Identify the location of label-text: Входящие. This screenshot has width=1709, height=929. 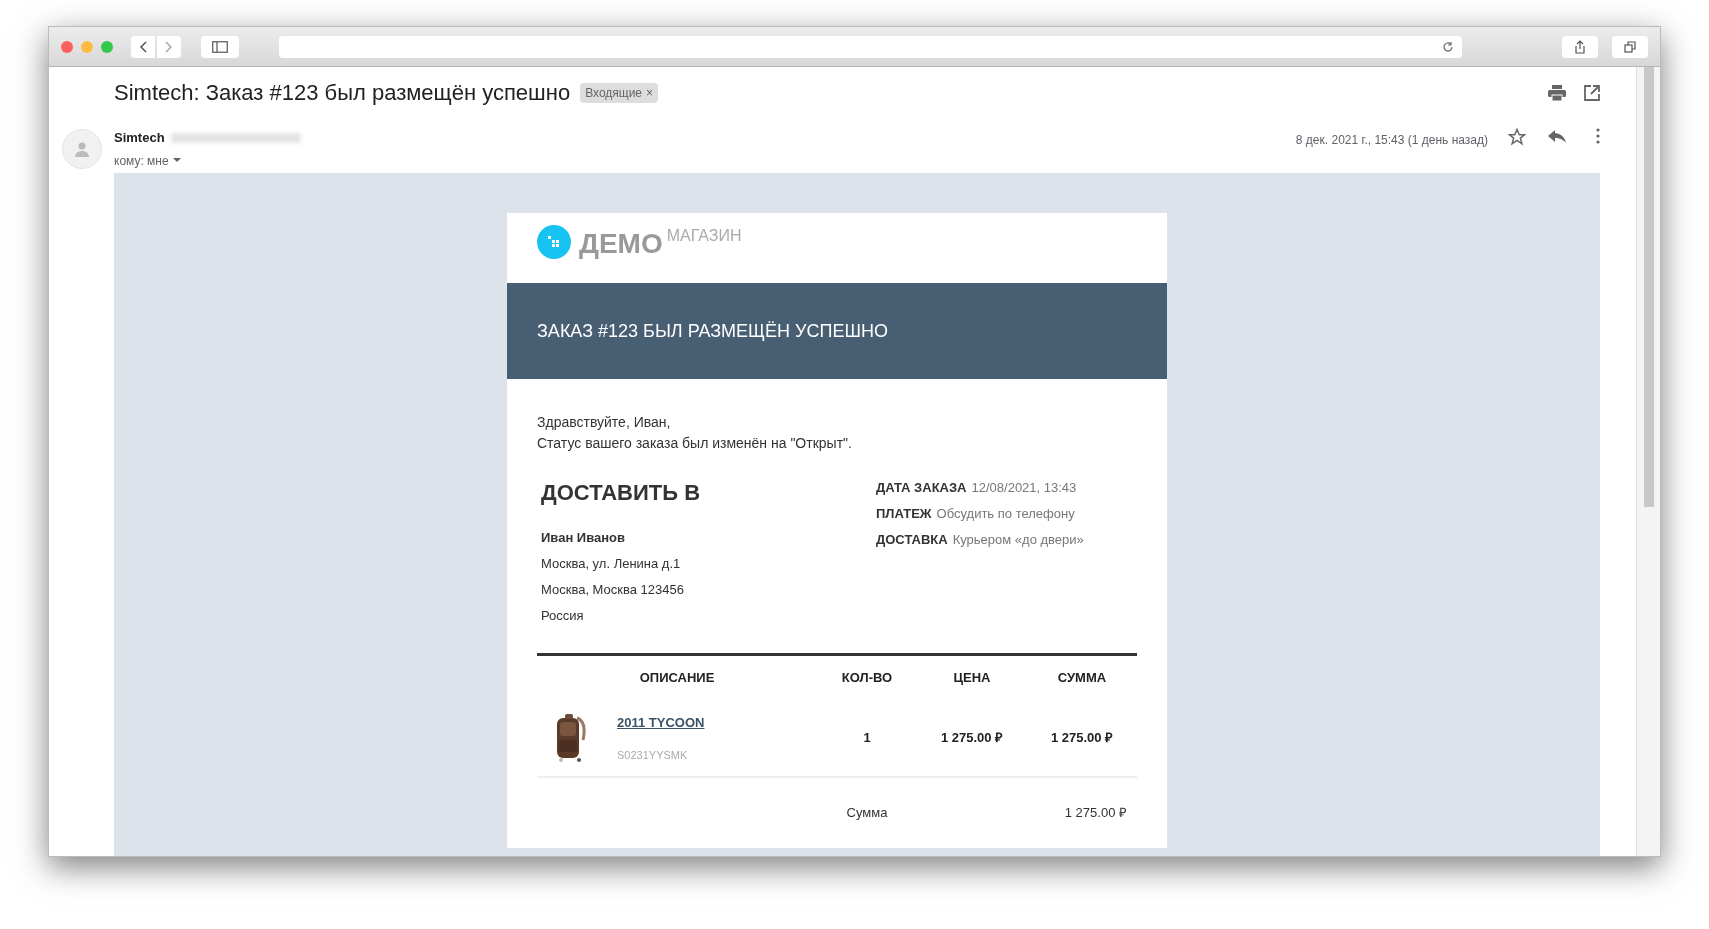
(614, 93).